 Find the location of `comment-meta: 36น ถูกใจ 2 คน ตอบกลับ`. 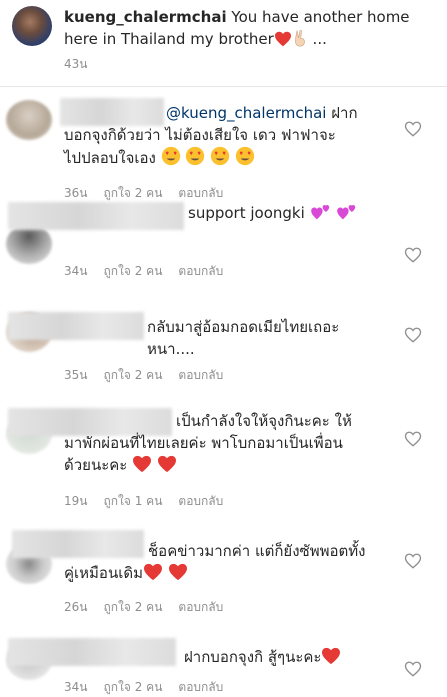

comment-meta: 36น ถูกใจ 2 คน ตอบกลับ is located at coordinates (151, 193).